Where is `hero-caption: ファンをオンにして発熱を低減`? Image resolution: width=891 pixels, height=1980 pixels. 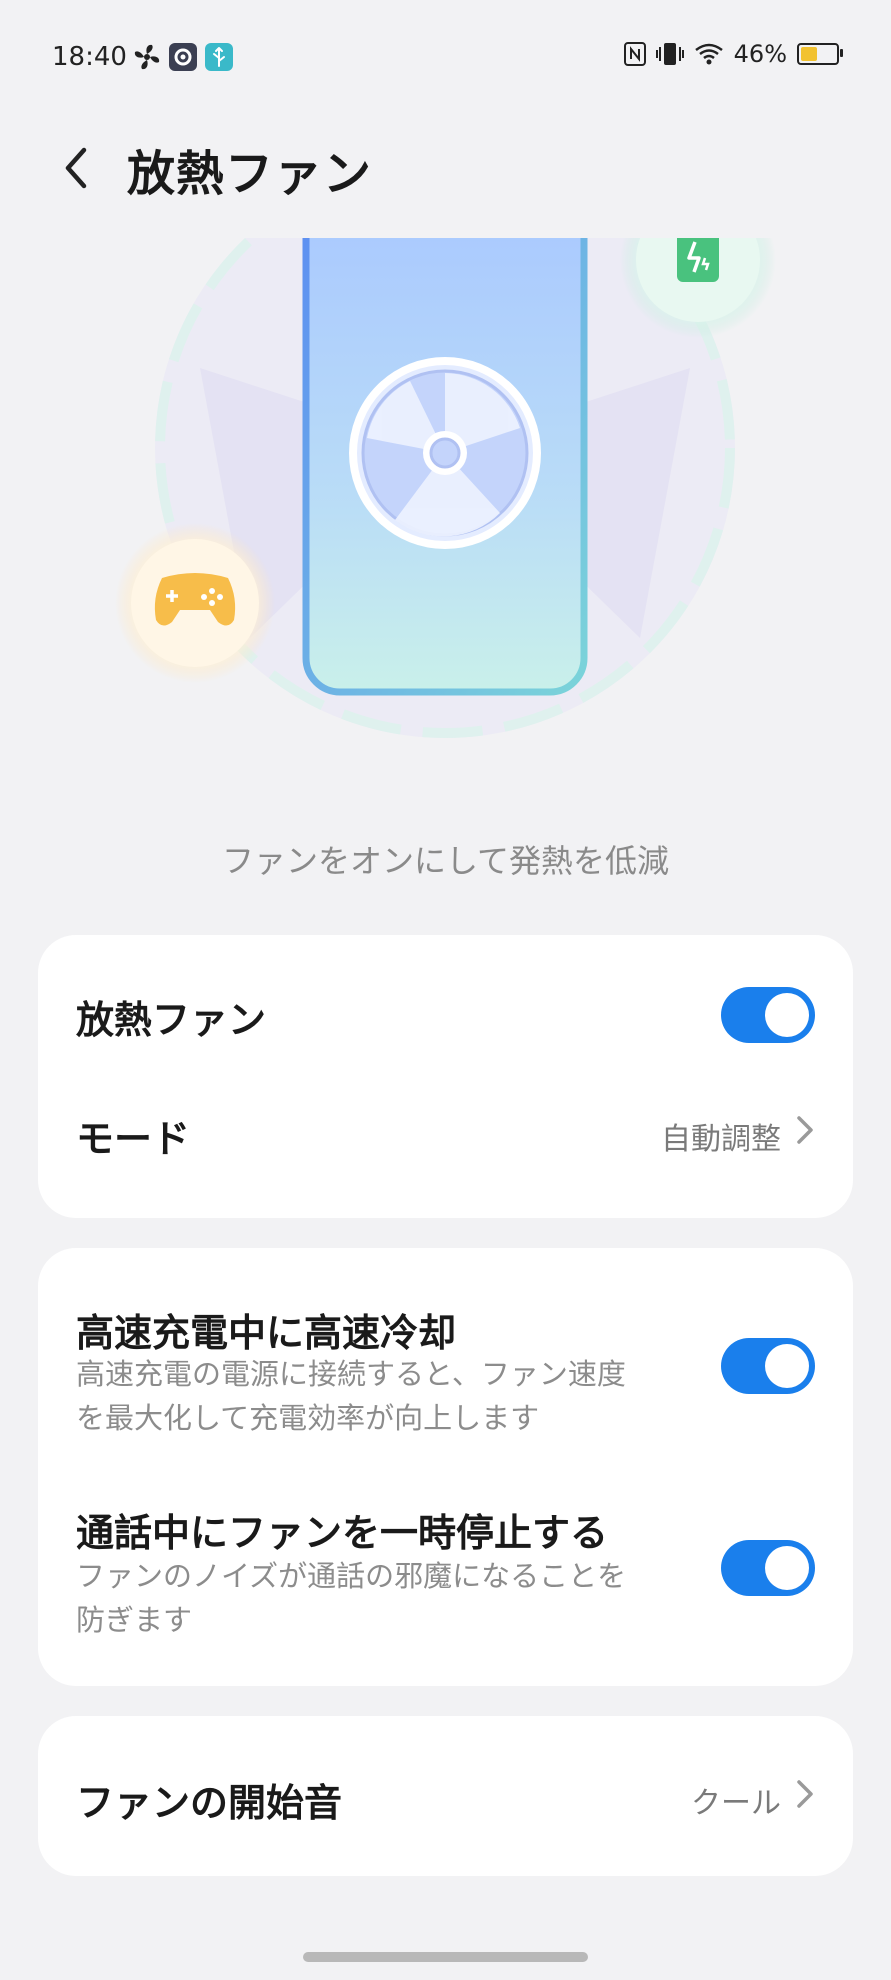 hero-caption: ファンをオンにして発熱を低減 is located at coordinates (445, 861).